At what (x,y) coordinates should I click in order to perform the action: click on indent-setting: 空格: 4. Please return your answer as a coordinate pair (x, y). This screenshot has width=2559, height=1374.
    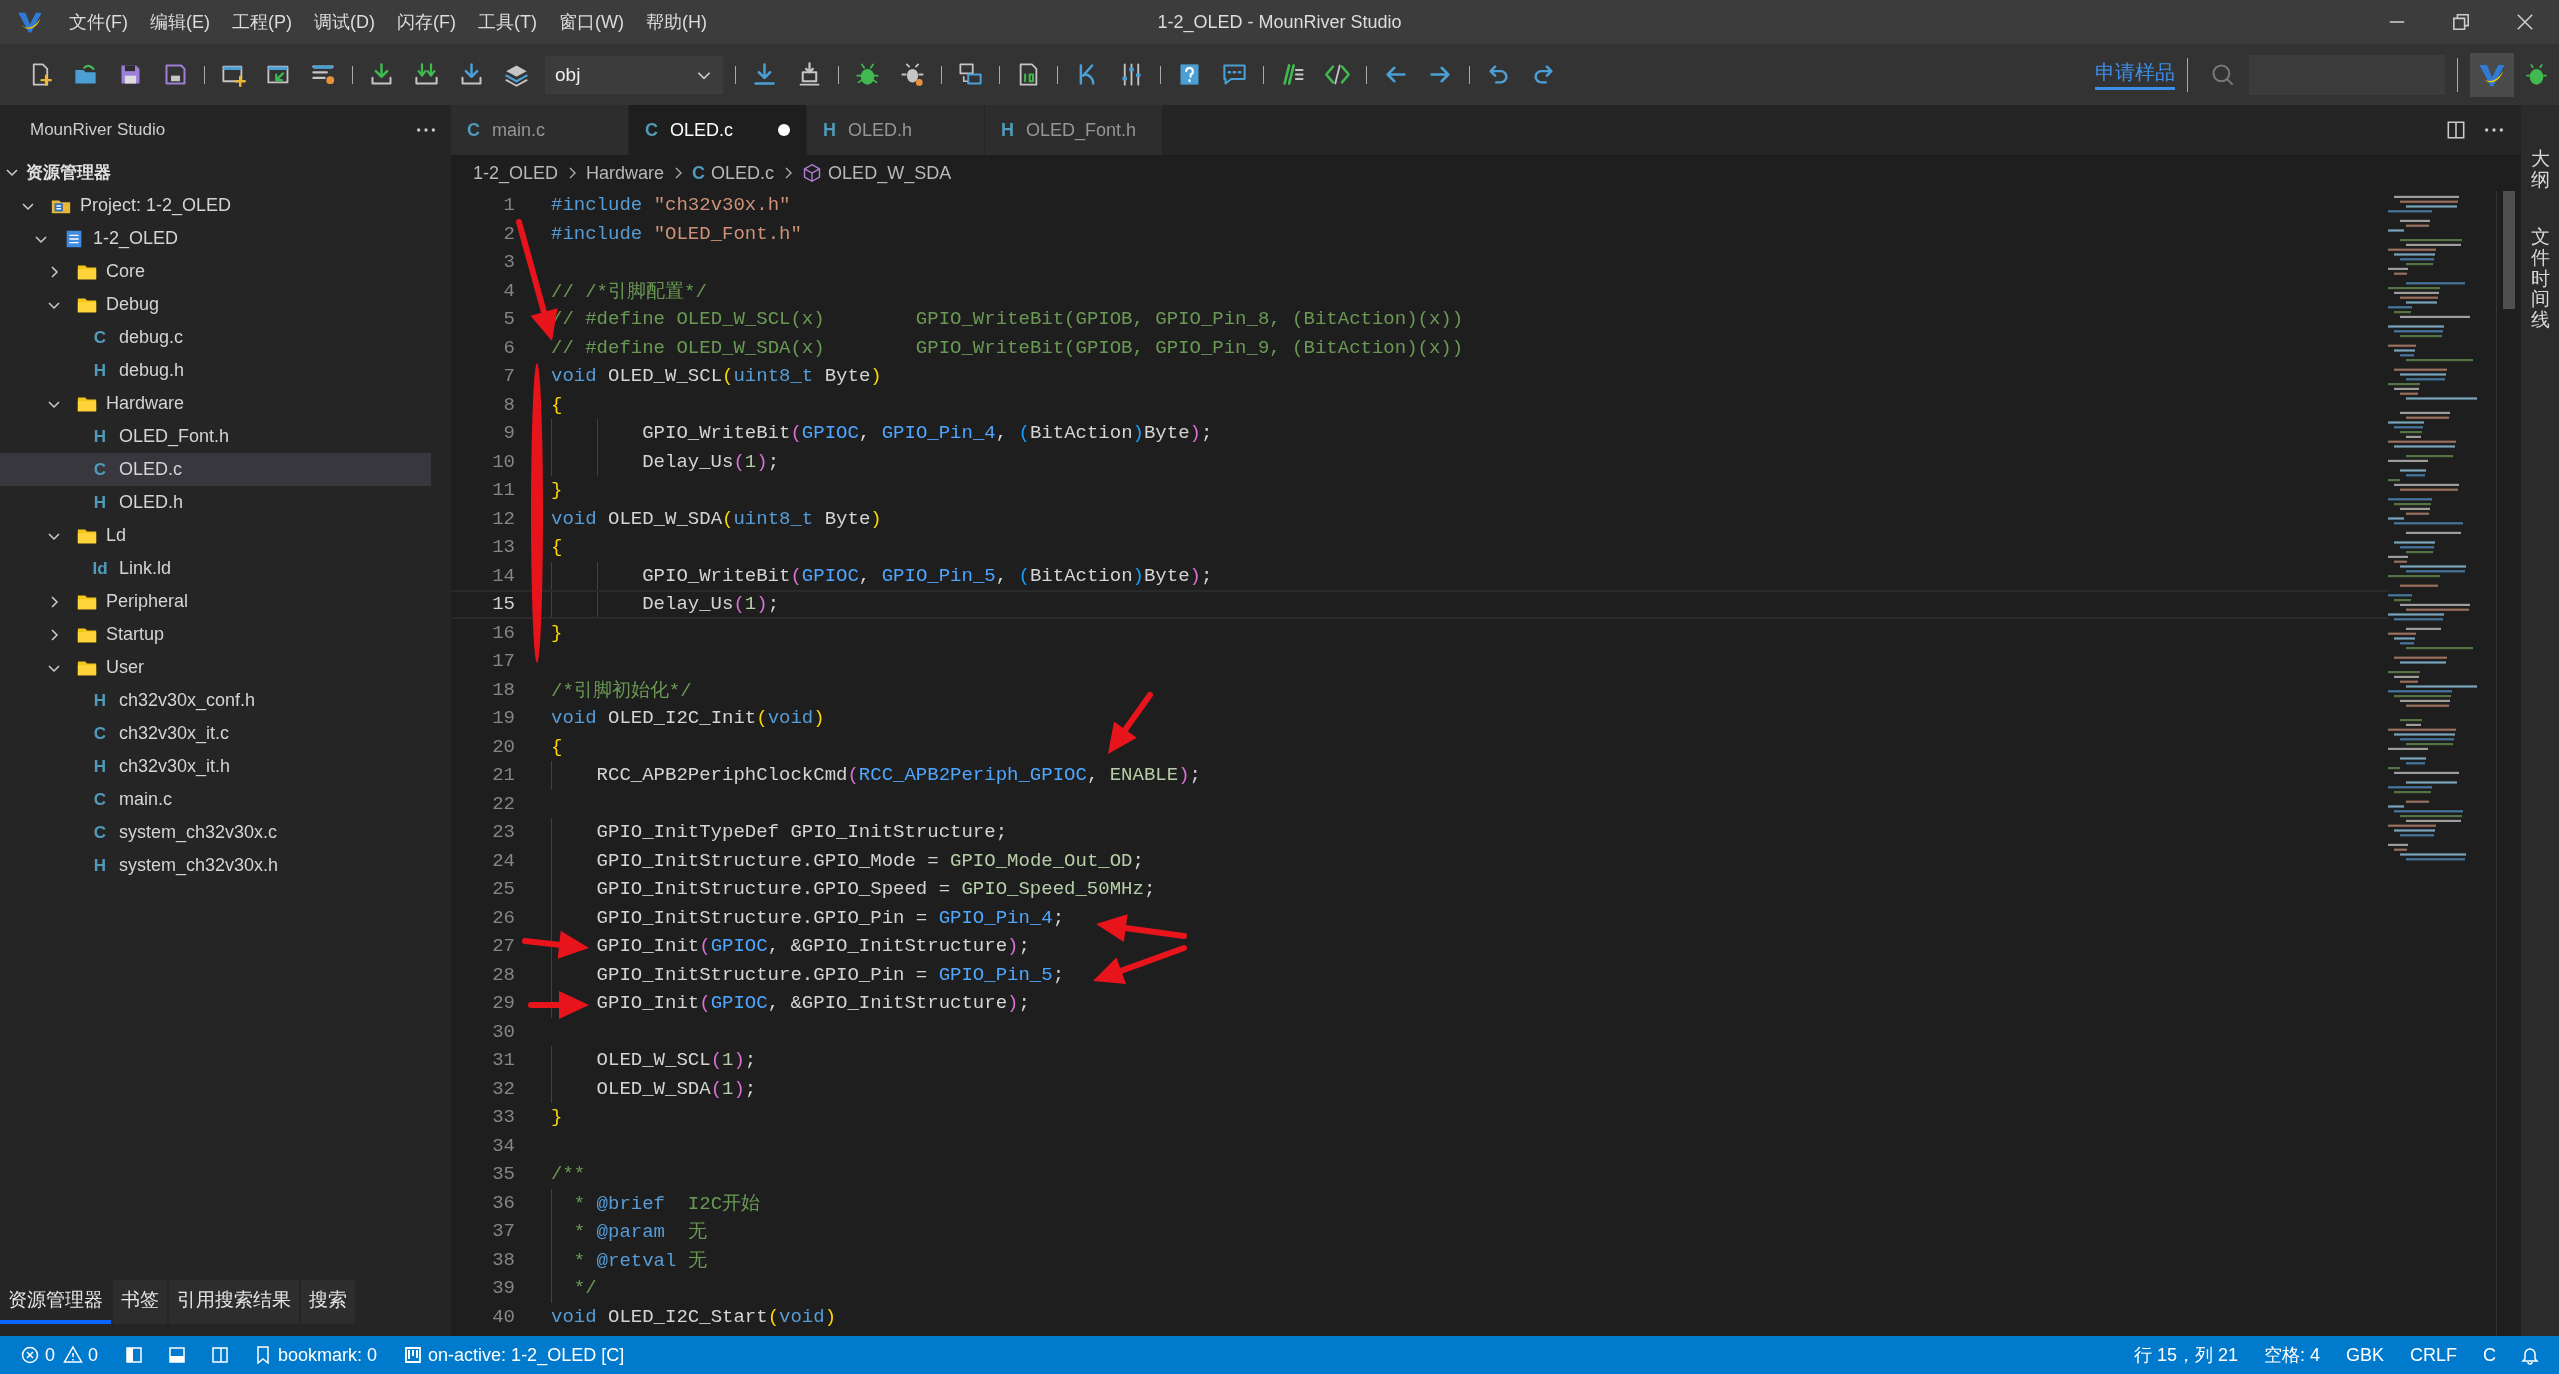
    Looking at the image, I should click on (2291, 1355).